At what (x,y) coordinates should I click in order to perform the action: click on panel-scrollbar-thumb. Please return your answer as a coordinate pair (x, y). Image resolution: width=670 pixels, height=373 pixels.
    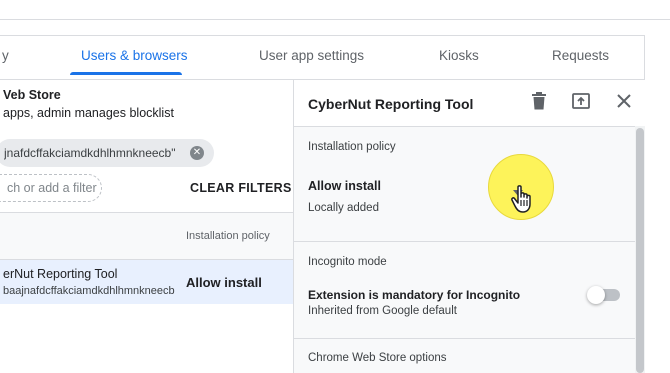
    Looking at the image, I should click on (640, 250).